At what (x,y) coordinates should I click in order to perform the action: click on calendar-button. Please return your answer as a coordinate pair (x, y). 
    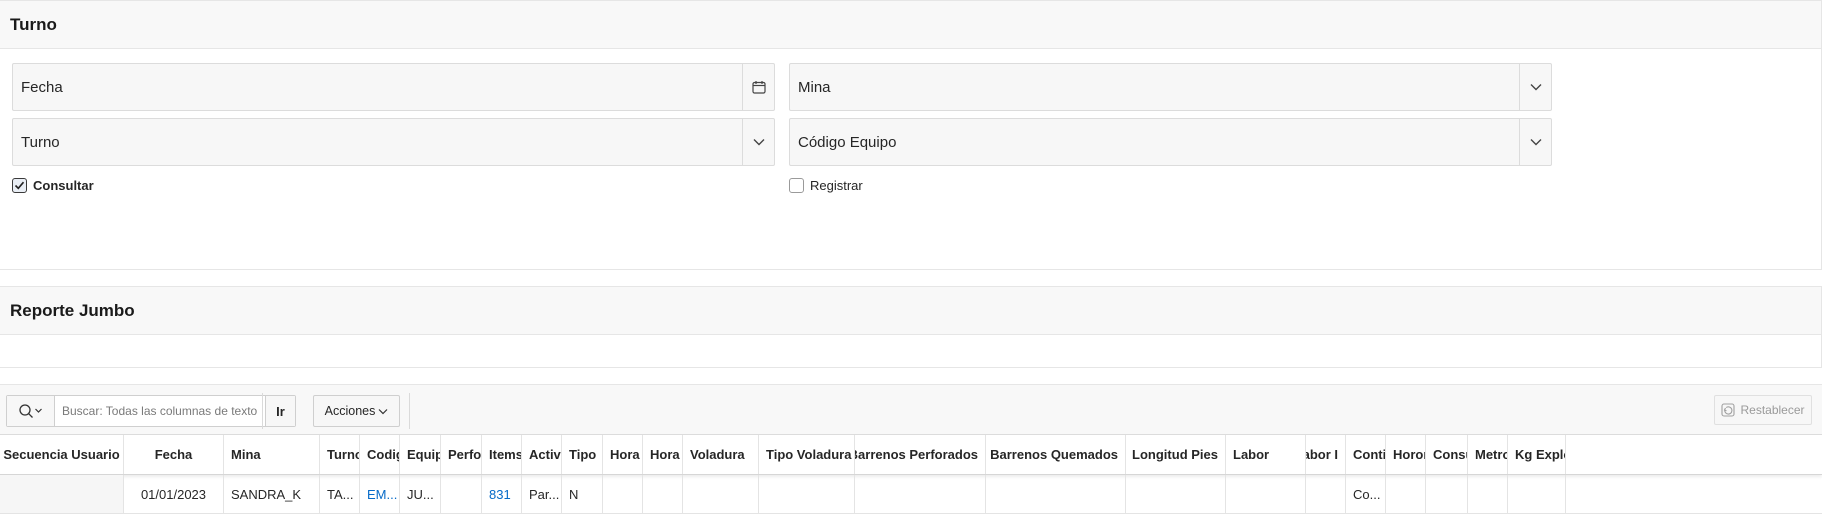
    Looking at the image, I should click on (758, 87).